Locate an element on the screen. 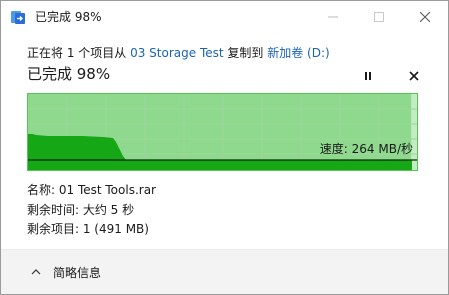 Image resolution: width=449 pixels, height=295 pixels. pause-icon is located at coordinates (368, 76).